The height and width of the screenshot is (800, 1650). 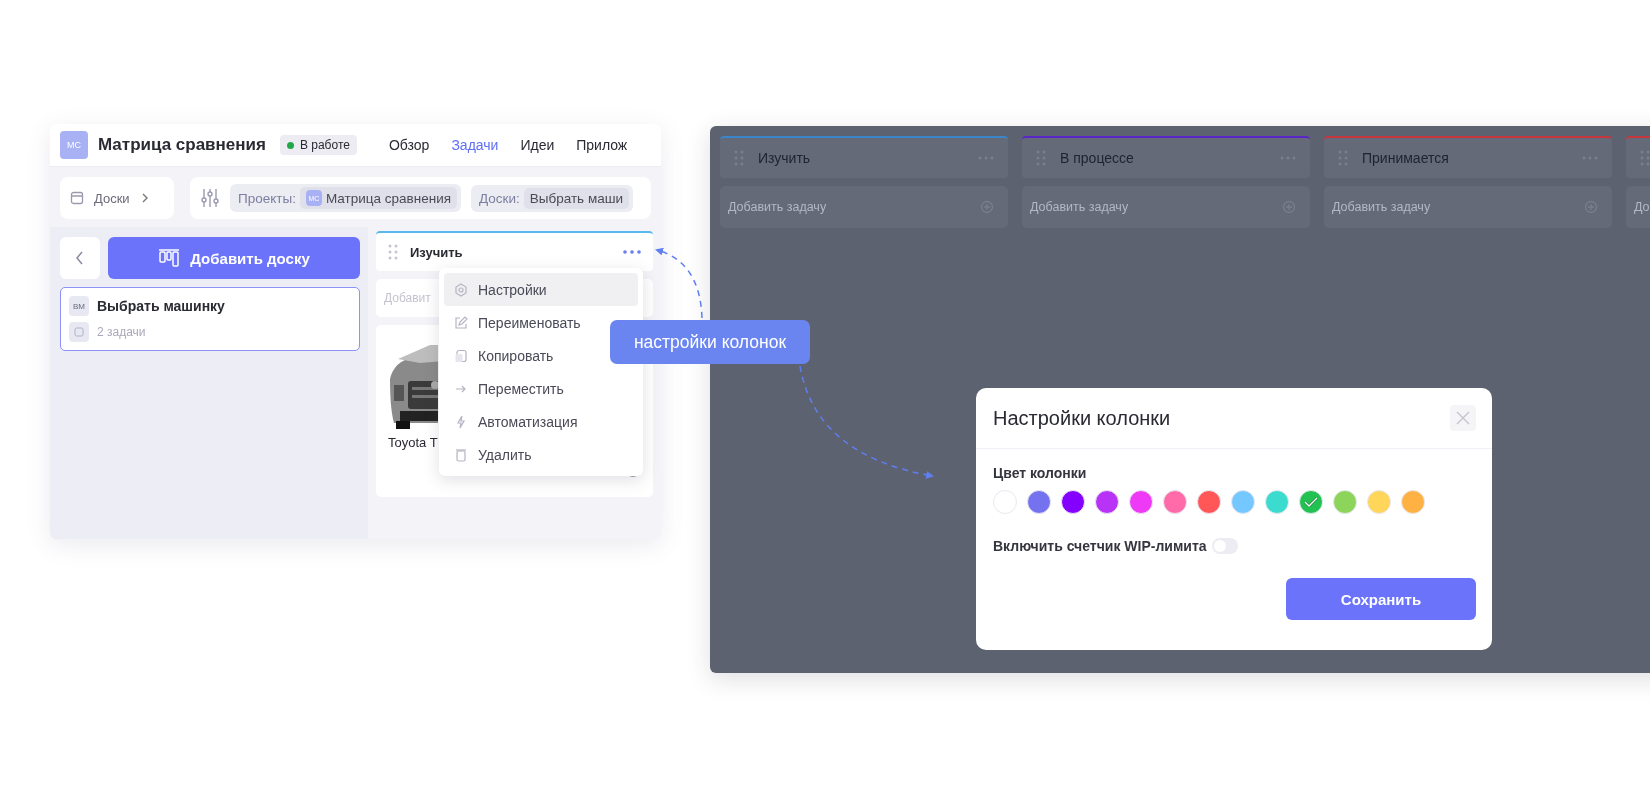 What do you see at coordinates (267, 198) in the screenshot?
I see `filter-label: Проекты:` at bounding box center [267, 198].